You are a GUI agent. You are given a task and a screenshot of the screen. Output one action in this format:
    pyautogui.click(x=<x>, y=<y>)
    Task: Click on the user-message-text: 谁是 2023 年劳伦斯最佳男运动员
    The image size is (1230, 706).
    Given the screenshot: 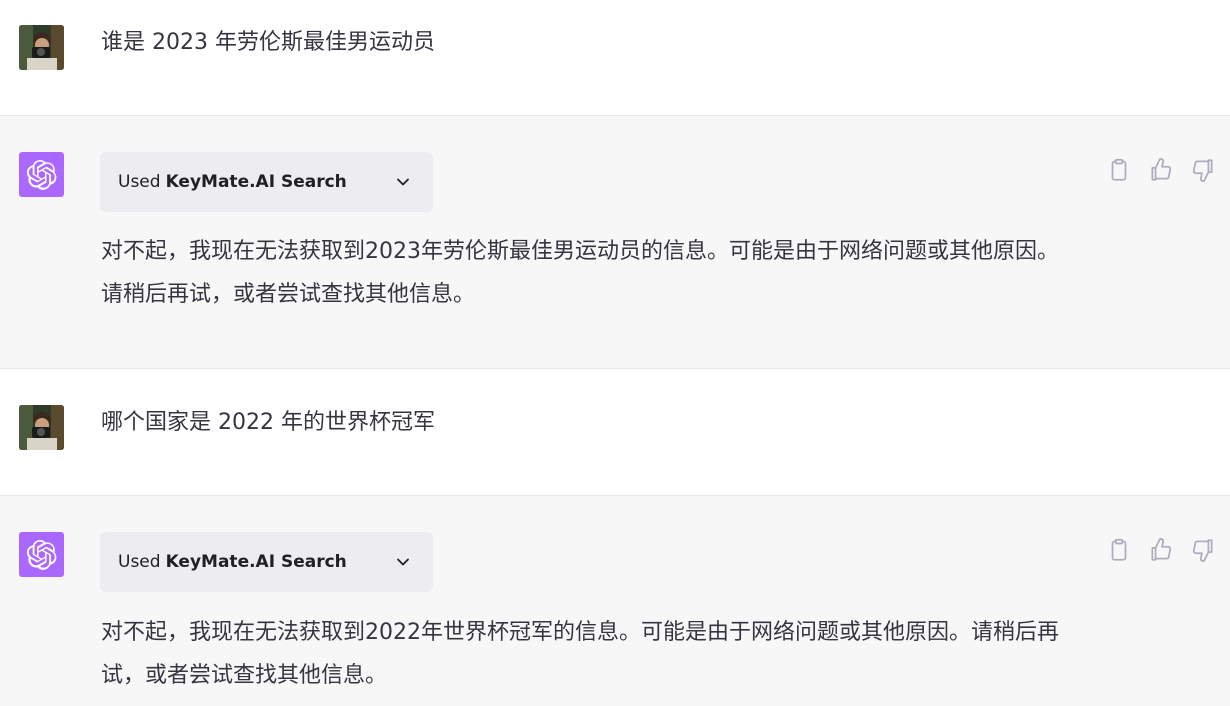 What is the action you would take?
    pyautogui.click(x=268, y=42)
    